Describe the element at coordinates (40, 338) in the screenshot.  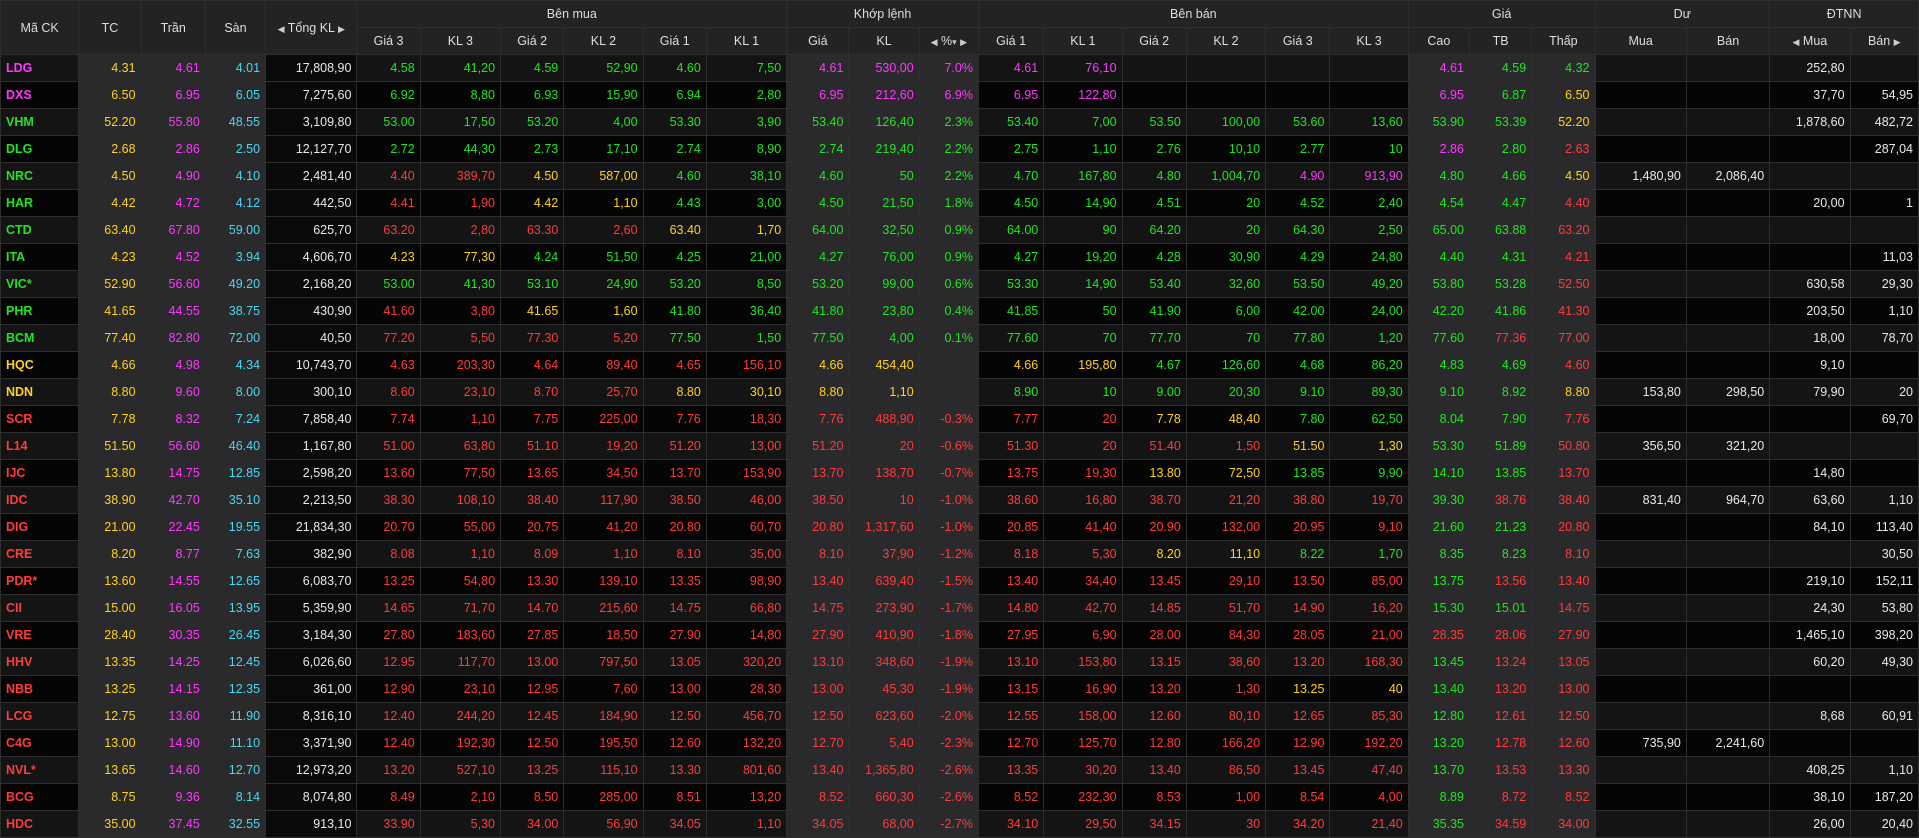
I see `symbol-cell: BCM` at that location.